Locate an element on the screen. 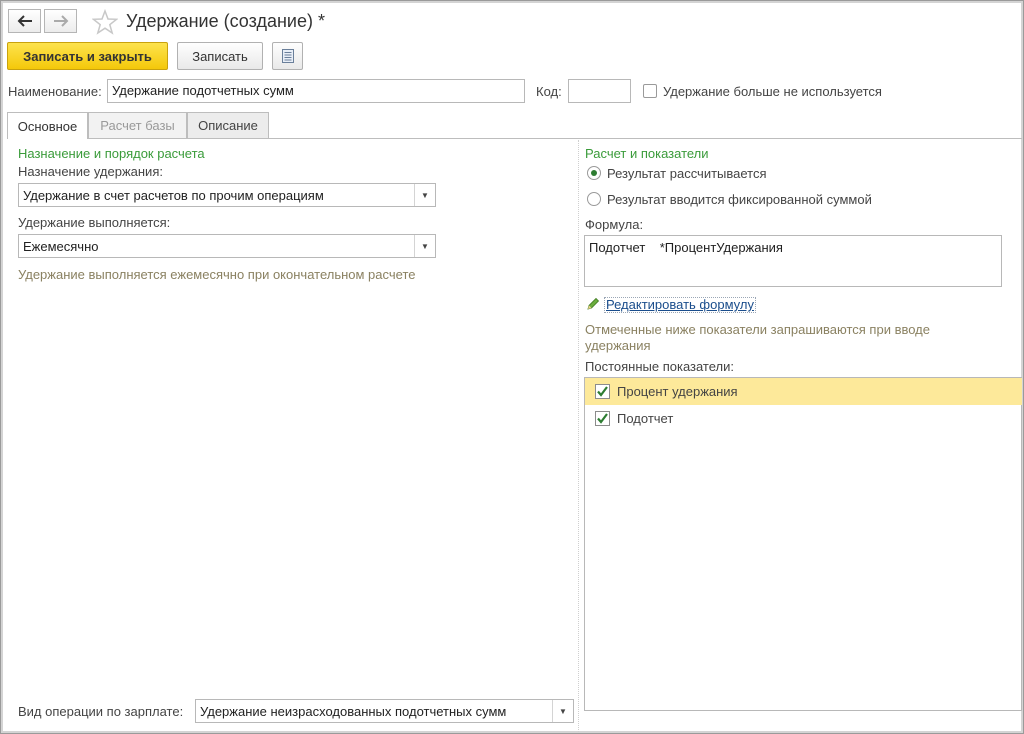  forward-button is located at coordinates (60, 21).